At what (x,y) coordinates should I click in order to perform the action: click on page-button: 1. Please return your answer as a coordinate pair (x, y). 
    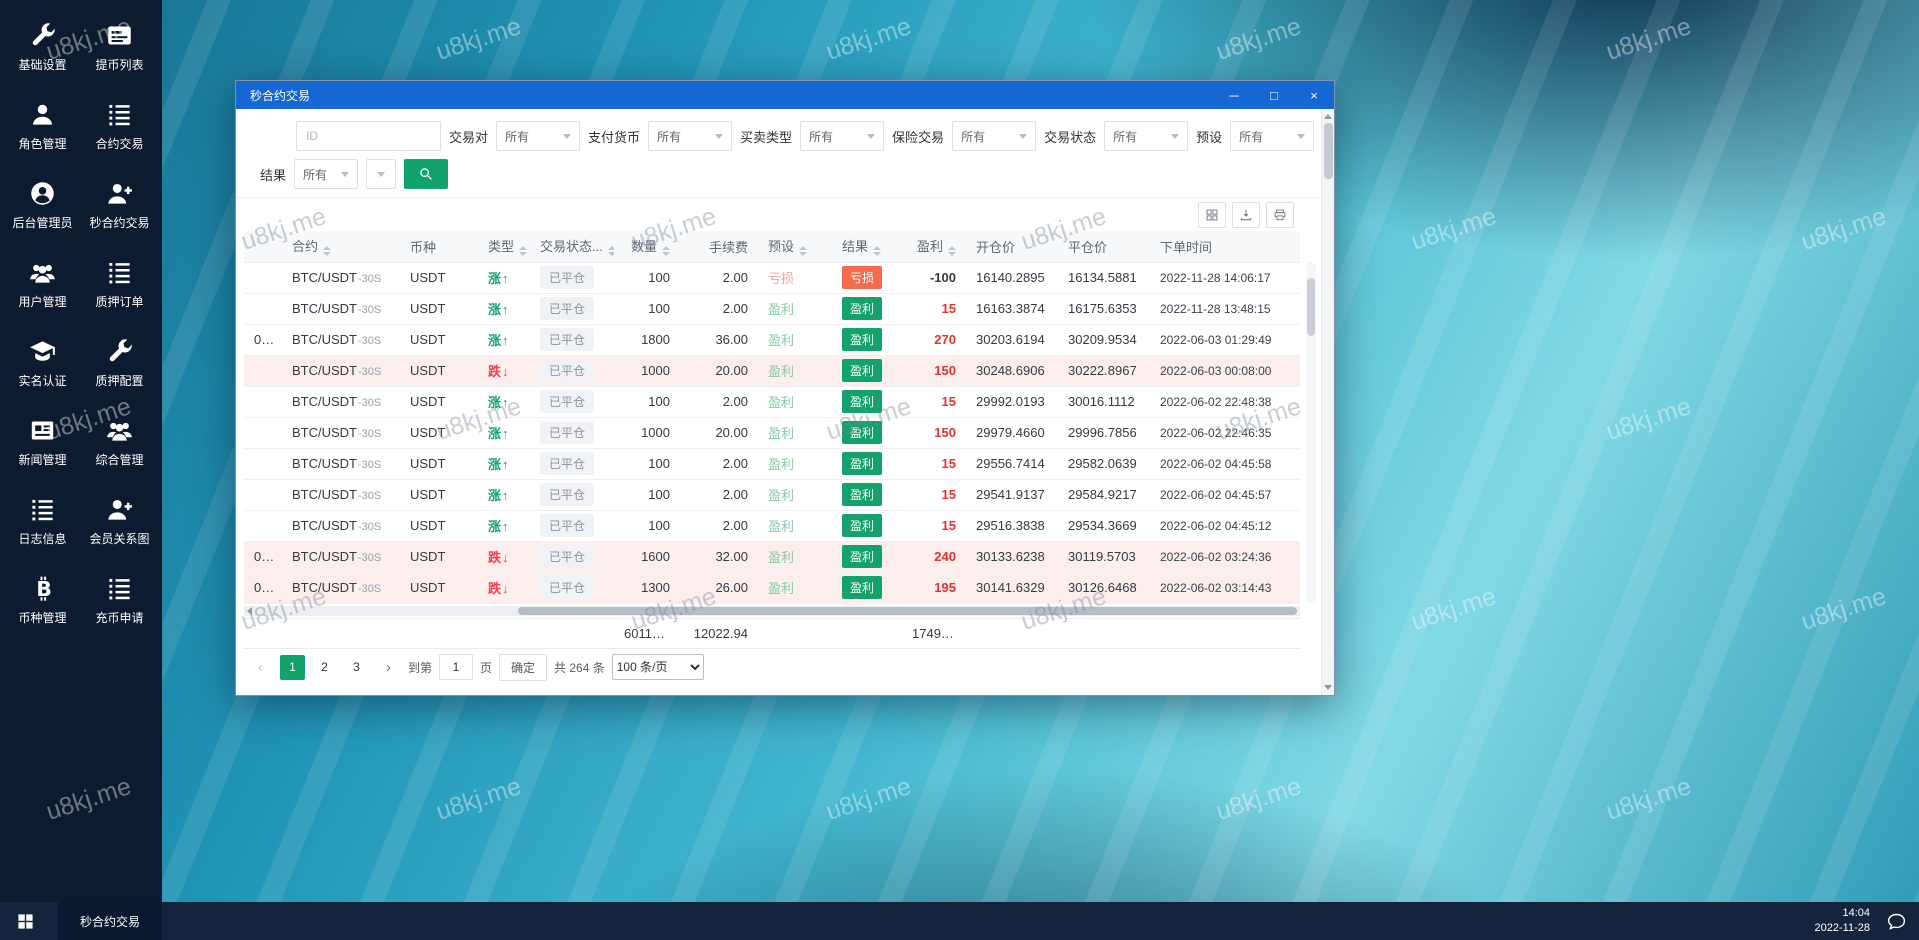
    Looking at the image, I should click on (292, 667).